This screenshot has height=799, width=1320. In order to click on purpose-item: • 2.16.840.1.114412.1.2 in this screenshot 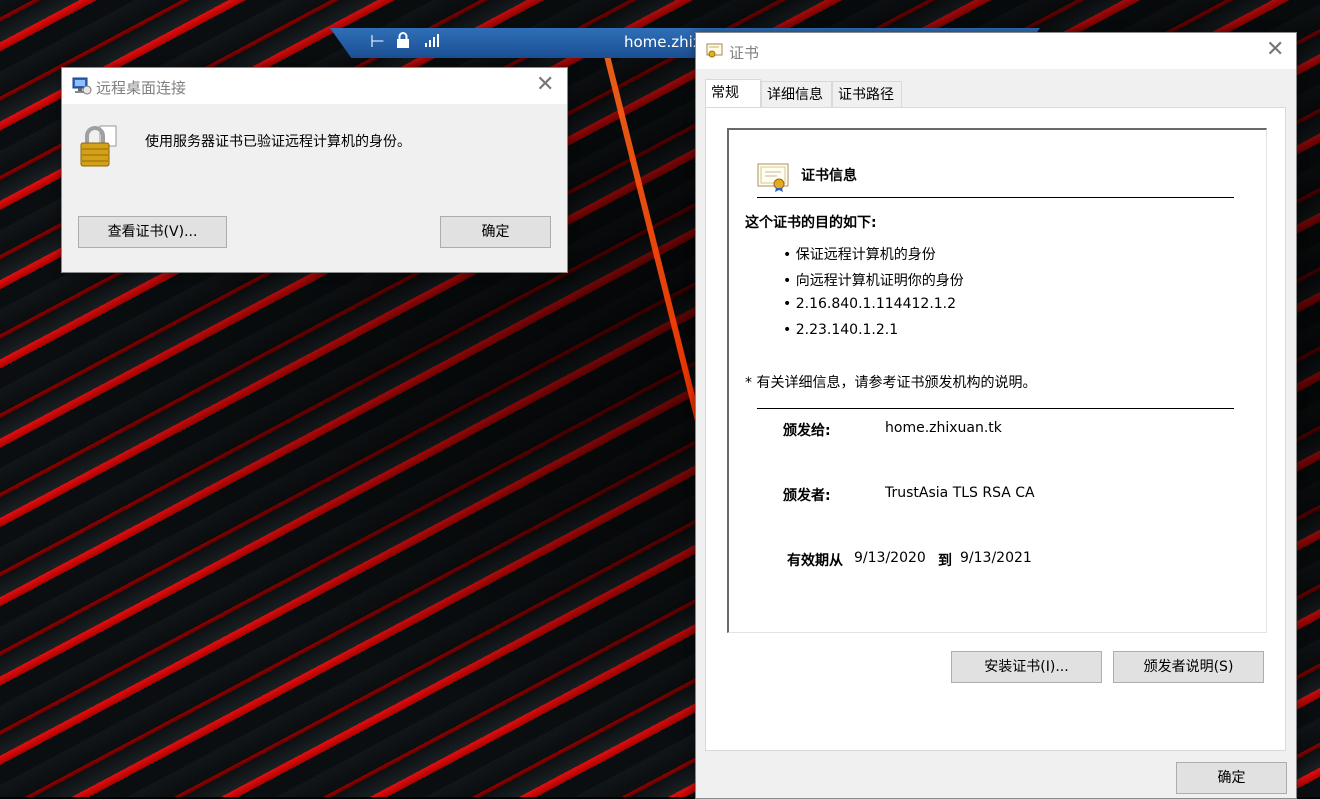, I will do `click(870, 304)`.